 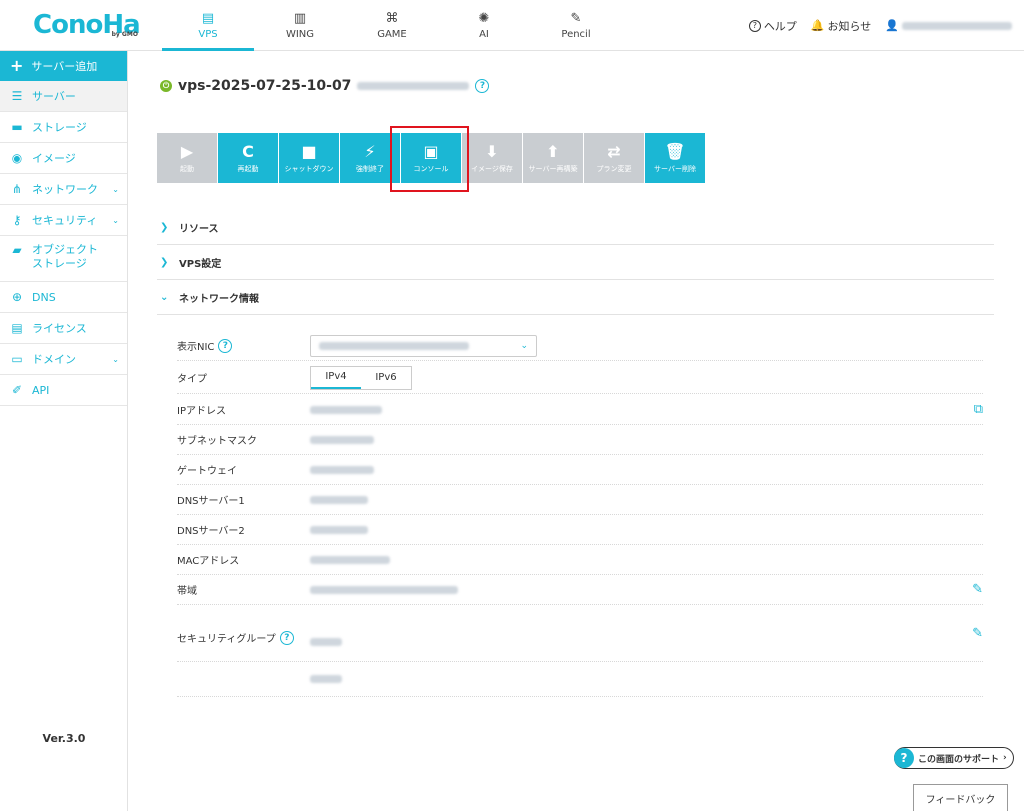 I want to click on api-icon: ✐, so click(x=17, y=390).